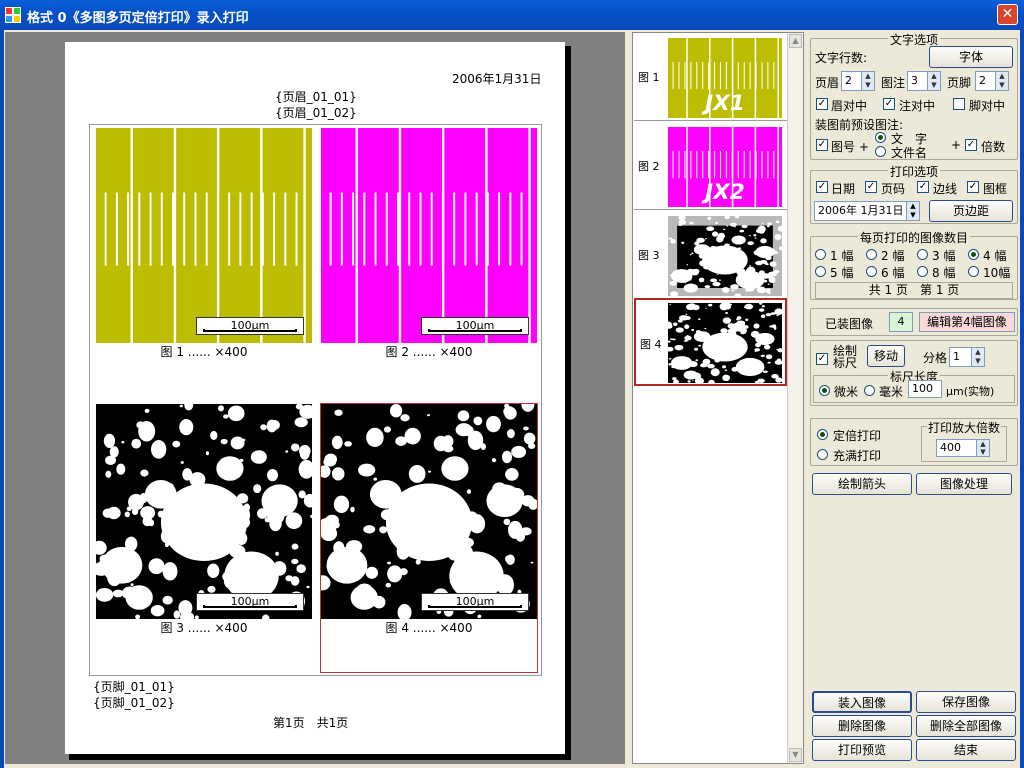 The height and width of the screenshot is (768, 1024). What do you see at coordinates (966, 726) in the screenshot?
I see `delete-all-images-button: 删除全部图像` at bounding box center [966, 726].